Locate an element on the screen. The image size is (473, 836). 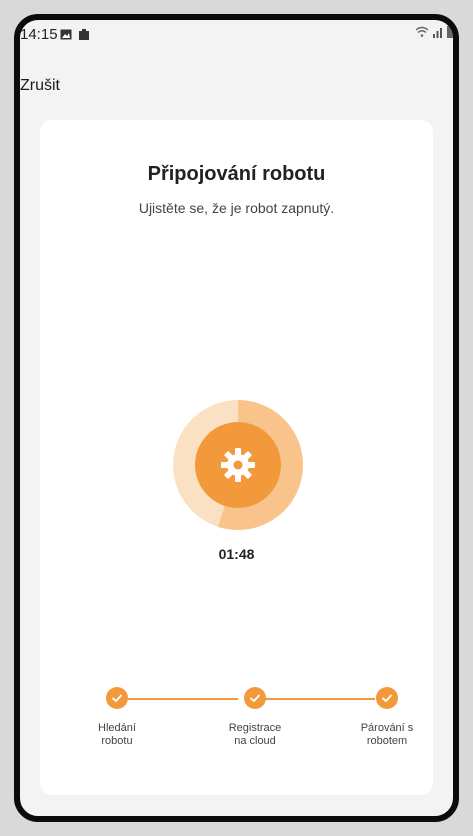
status-right is located at coordinates (434, 32).